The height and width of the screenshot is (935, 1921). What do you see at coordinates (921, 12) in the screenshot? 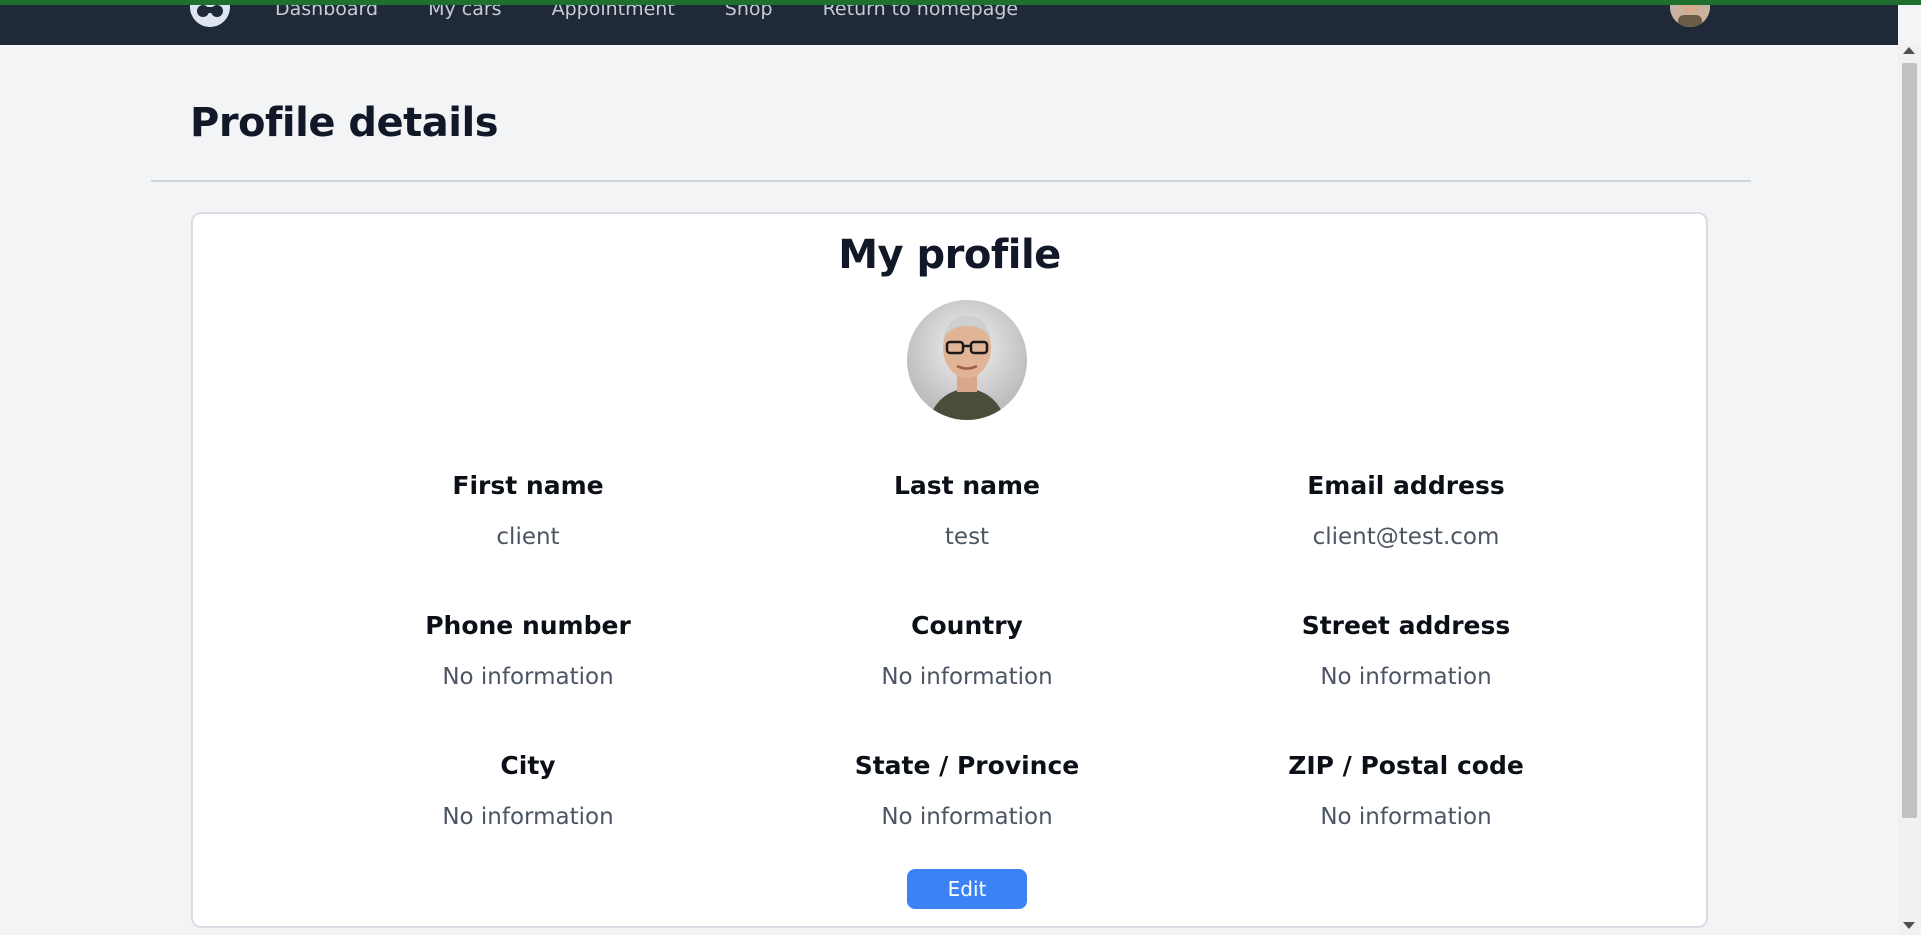
I see `nav-item-return-homepage: Return to homepage` at bounding box center [921, 12].